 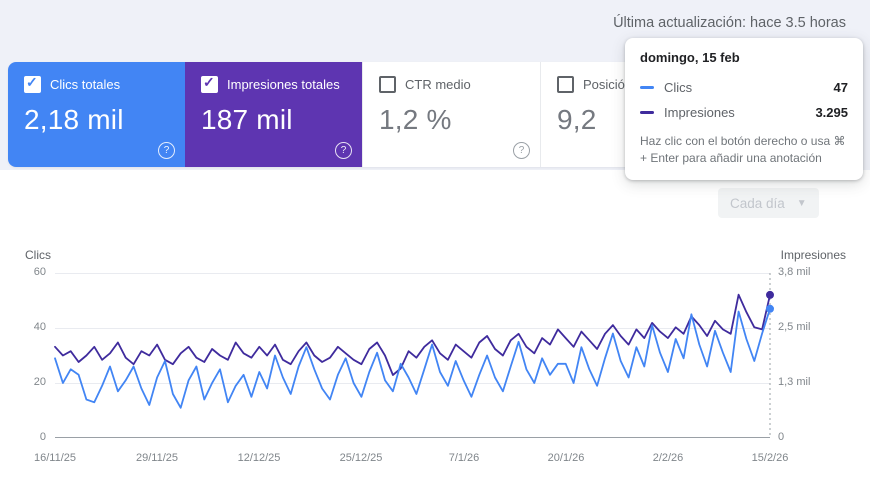 What do you see at coordinates (361, 458) in the screenshot?
I see `x-axis-tick: 25/12/25` at bounding box center [361, 458].